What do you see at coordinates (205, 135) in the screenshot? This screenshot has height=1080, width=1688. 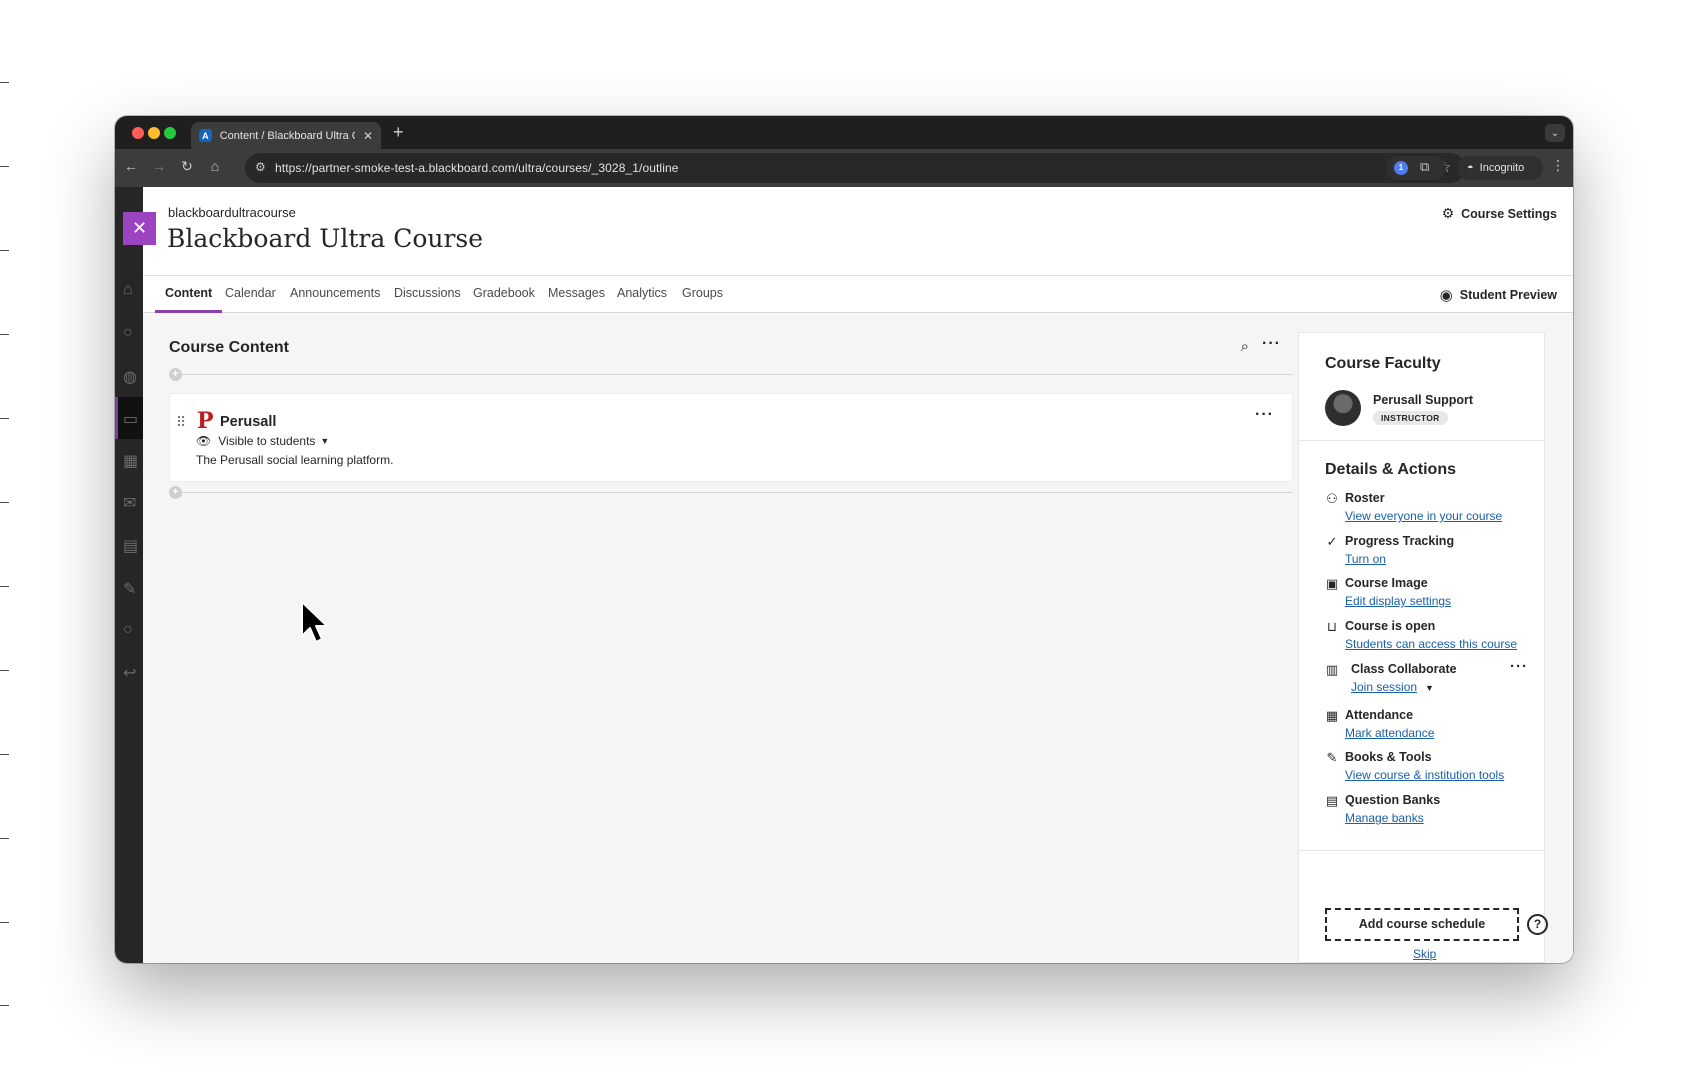 I see `favicon-icon: A` at bounding box center [205, 135].